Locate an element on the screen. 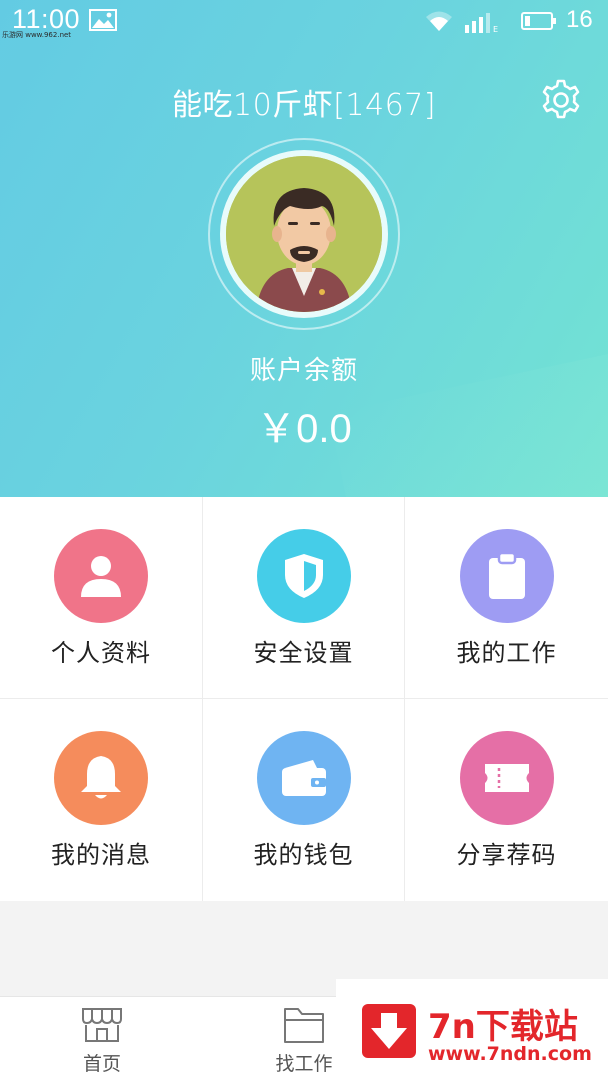 The image size is (608, 1080). wifi-icon is located at coordinates (439, 21).